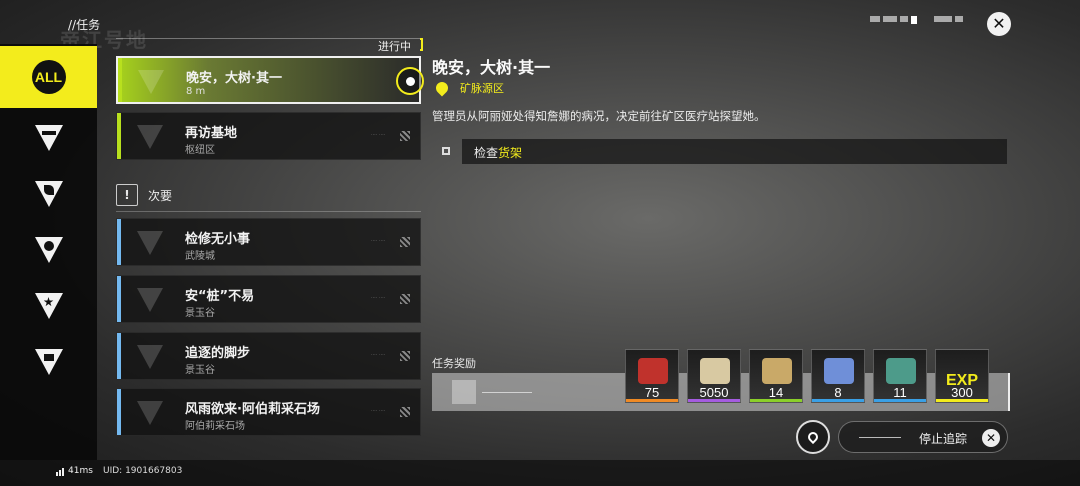 The height and width of the screenshot is (486, 1080). I want to click on quest-location: 枢纽区, so click(200, 150).